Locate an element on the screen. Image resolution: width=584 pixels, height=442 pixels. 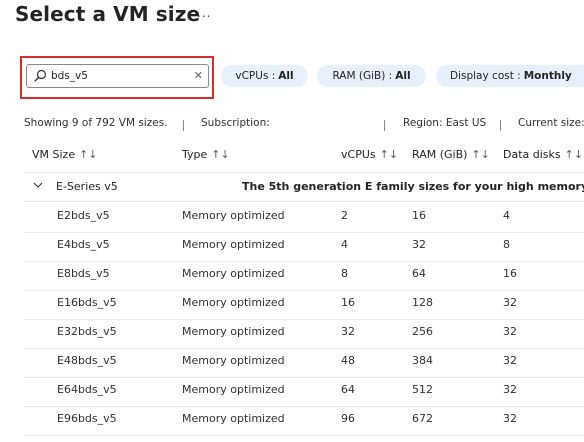
column-header-type: Type ↑↓ is located at coordinates (206, 154).